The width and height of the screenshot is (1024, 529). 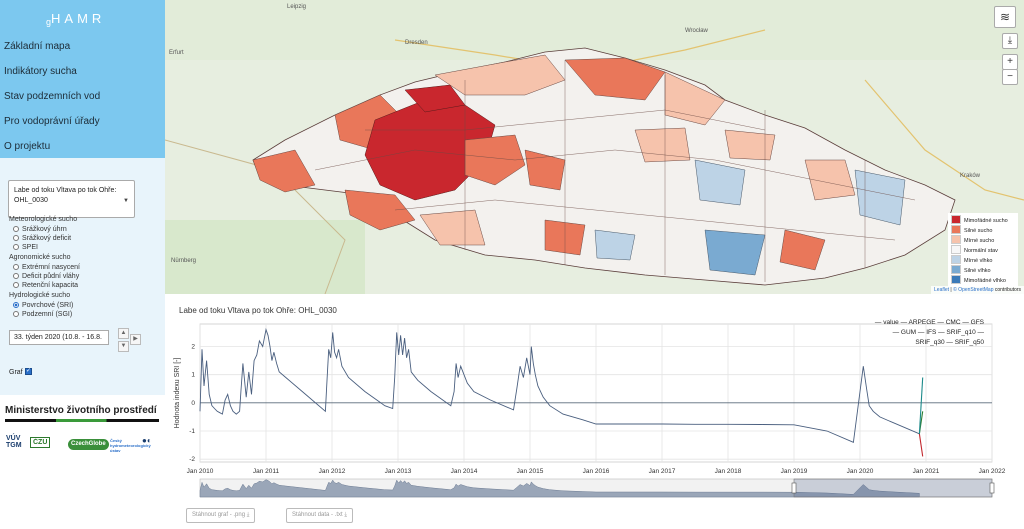 What do you see at coordinates (983, 230) in the screenshot?
I see `legend-row: Silné sucho` at bounding box center [983, 230].